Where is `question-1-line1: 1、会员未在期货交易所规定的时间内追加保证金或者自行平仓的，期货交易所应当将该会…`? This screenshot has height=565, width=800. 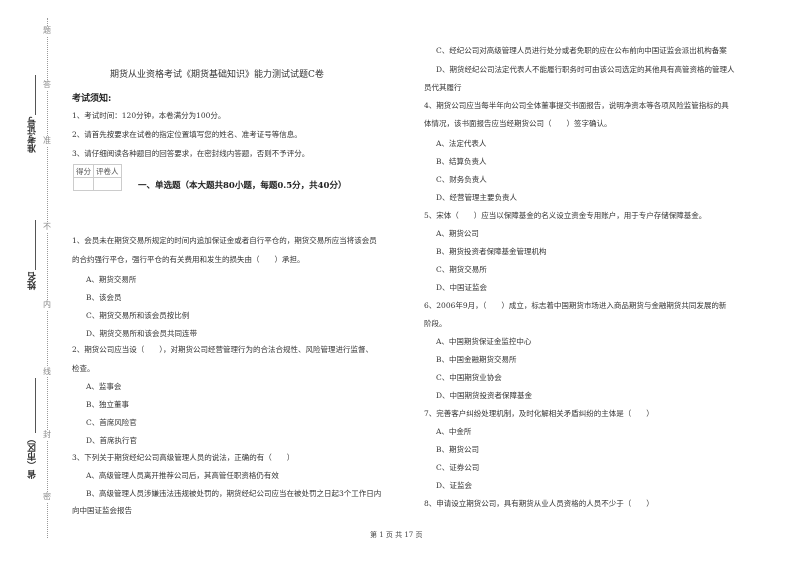 question-1-line1: 1、会员未在期货交易所规定的时间内追加保证金或者自行平仓的，期货交易所应当将该会… is located at coordinates (224, 240).